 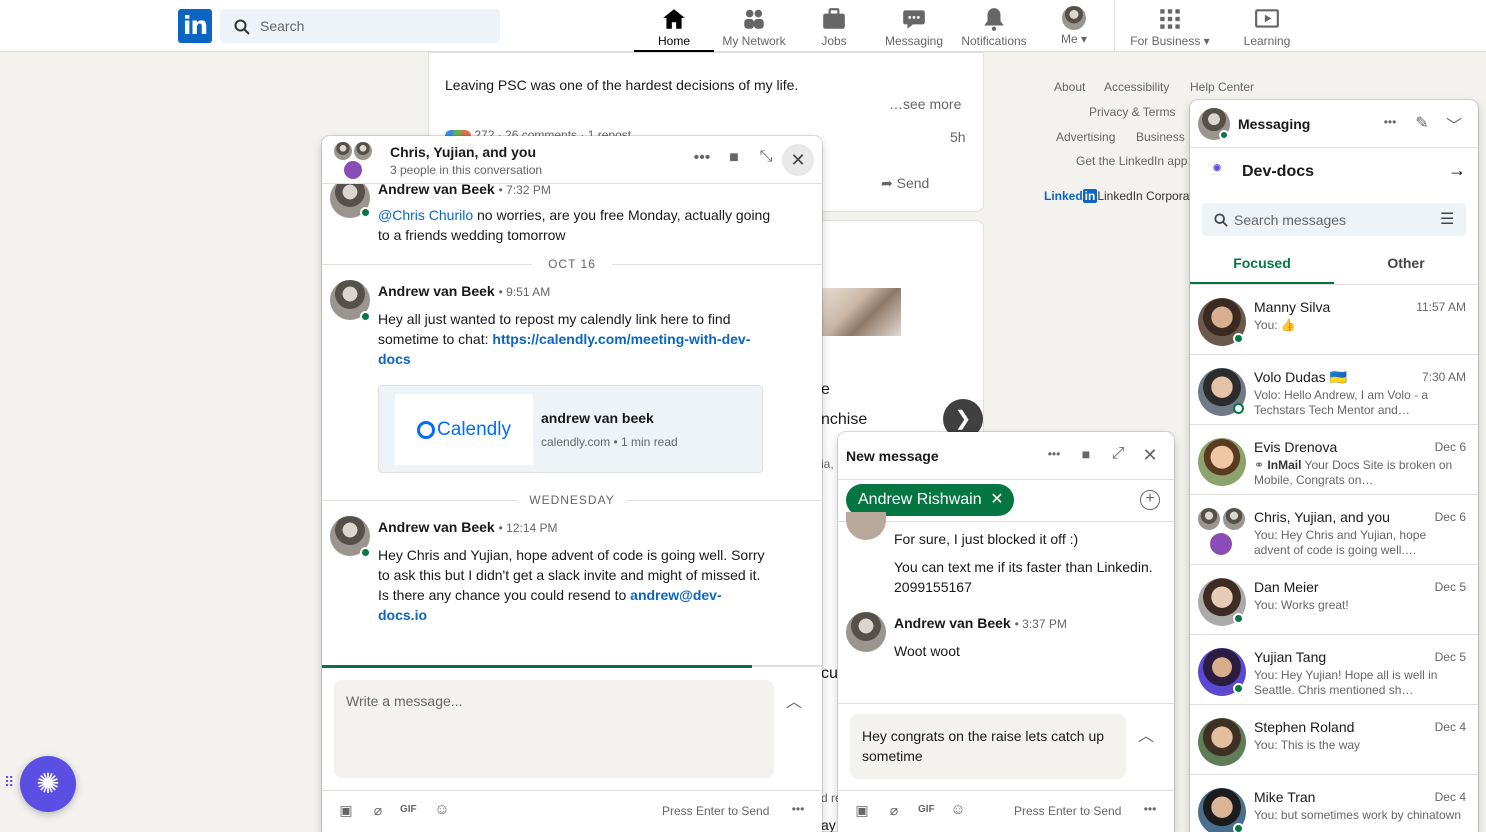 I want to click on calendly-logo: Calendly, so click(x=464, y=429).